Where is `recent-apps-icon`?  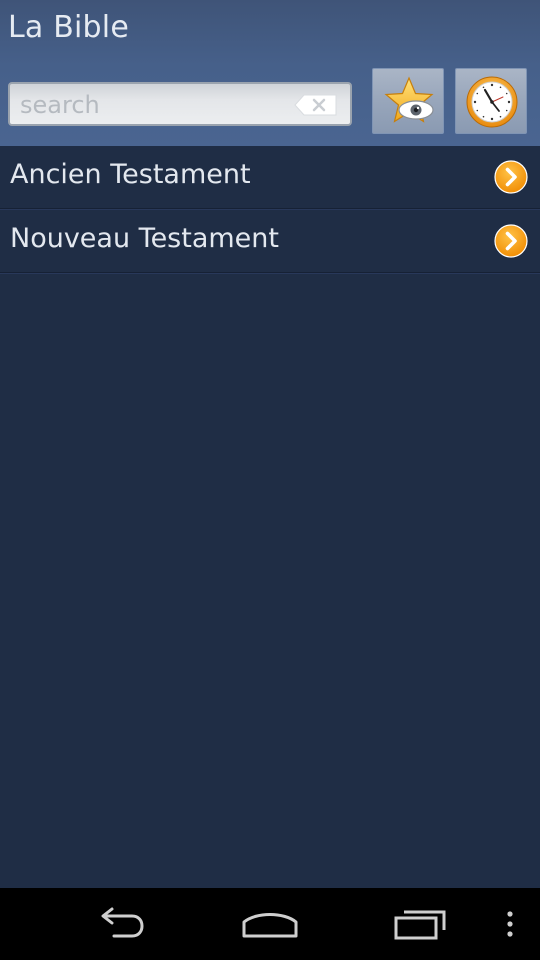
recent-apps-icon is located at coordinates (421, 924).